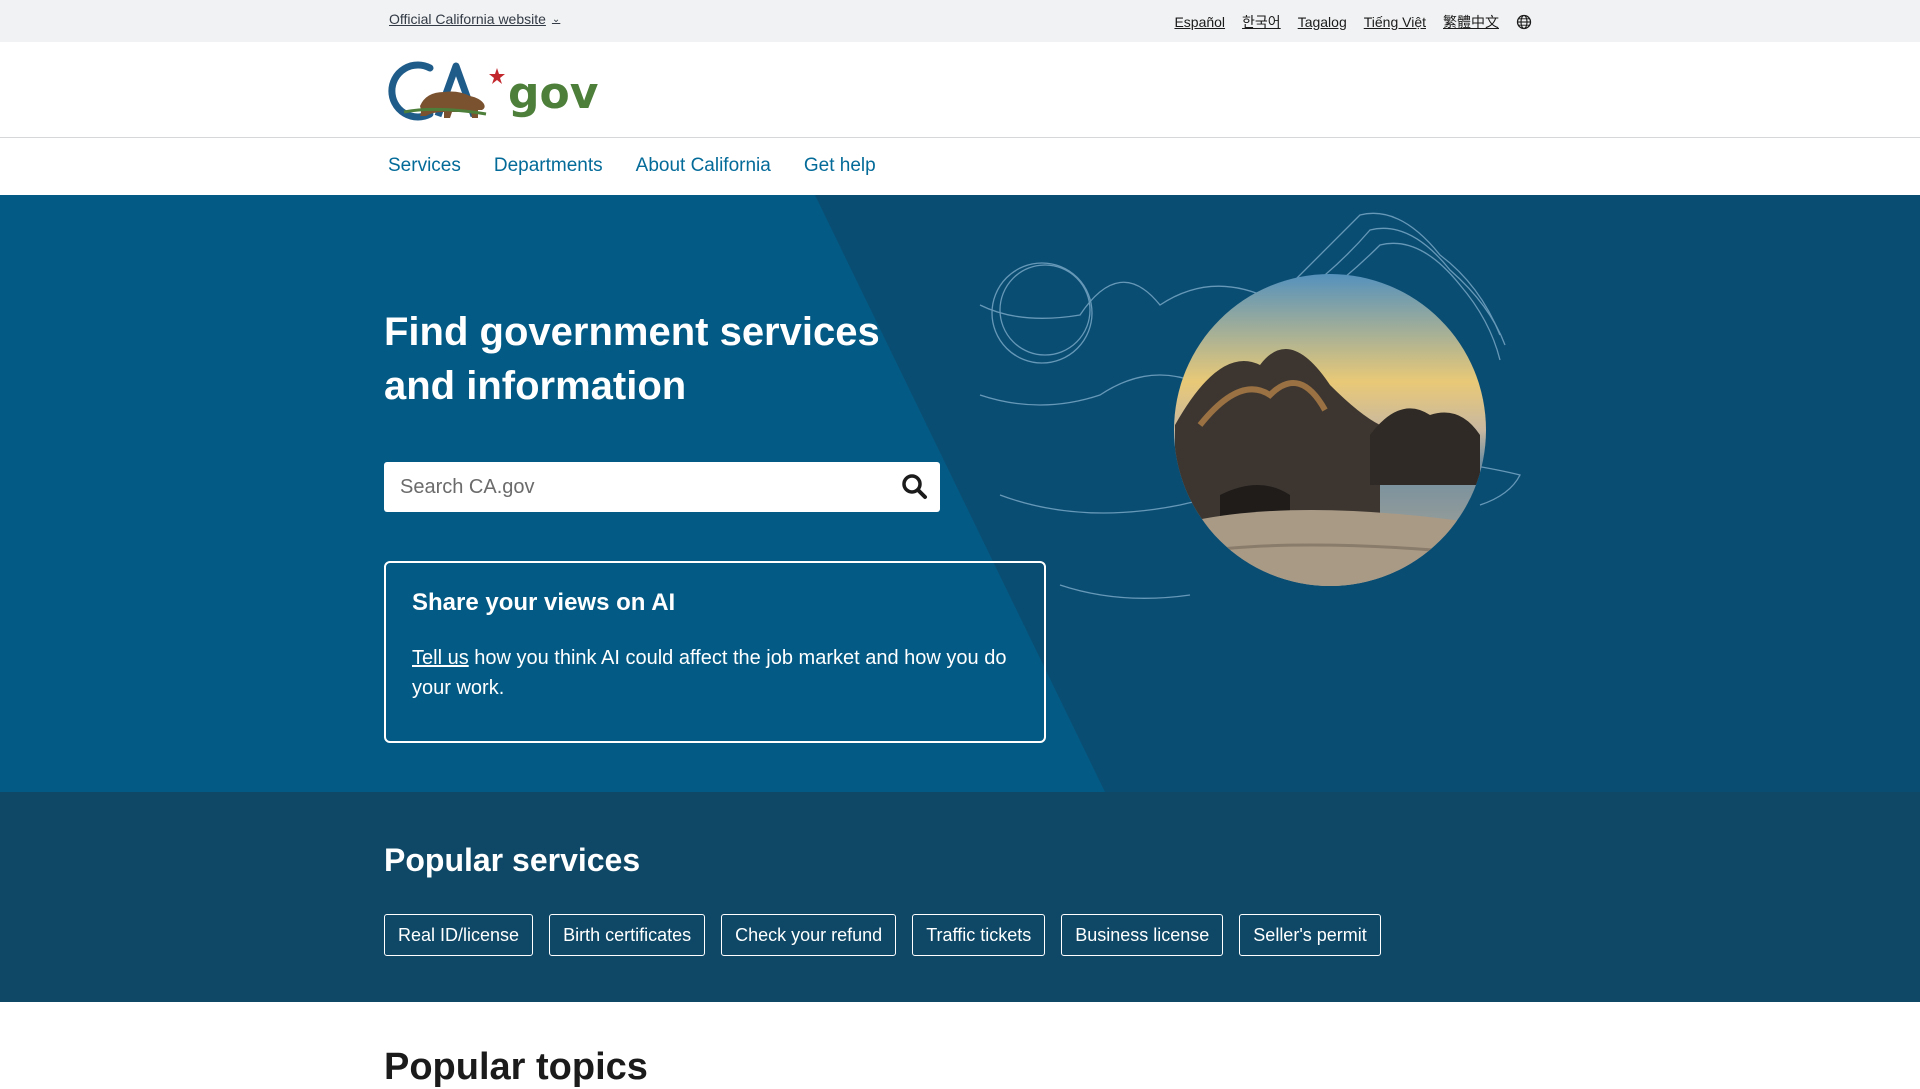 This screenshot has height=1089, width=1920. What do you see at coordinates (1199, 22) in the screenshot?
I see `language-link-espanol: Español` at bounding box center [1199, 22].